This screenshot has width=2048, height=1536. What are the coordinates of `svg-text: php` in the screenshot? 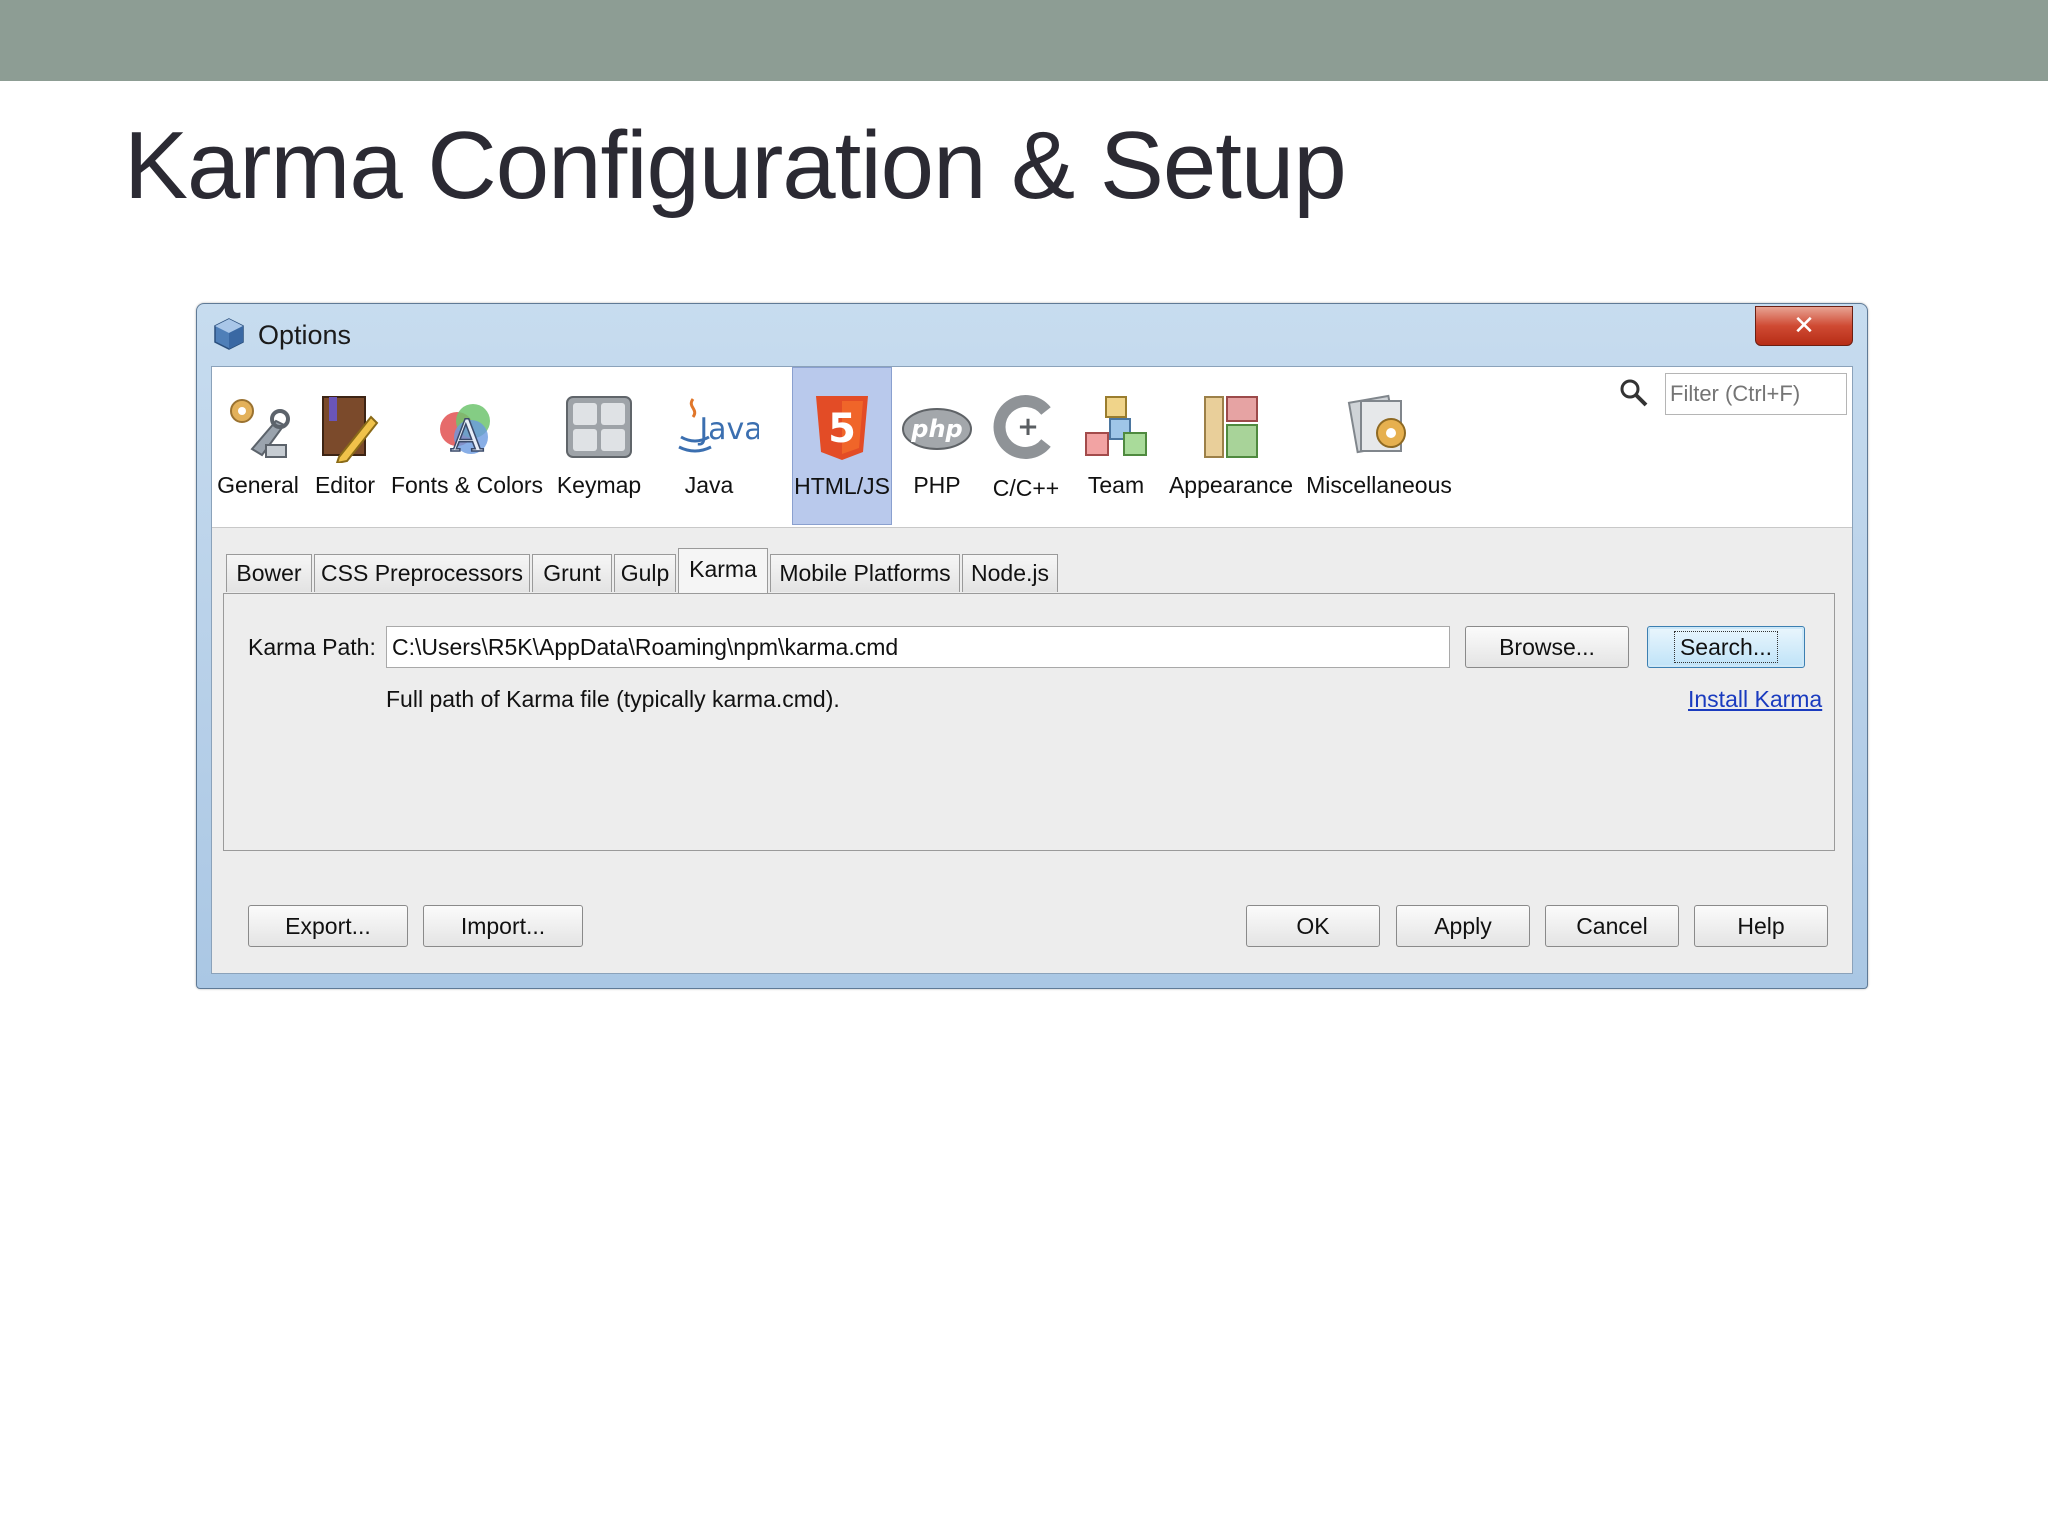 It's located at (936, 429).